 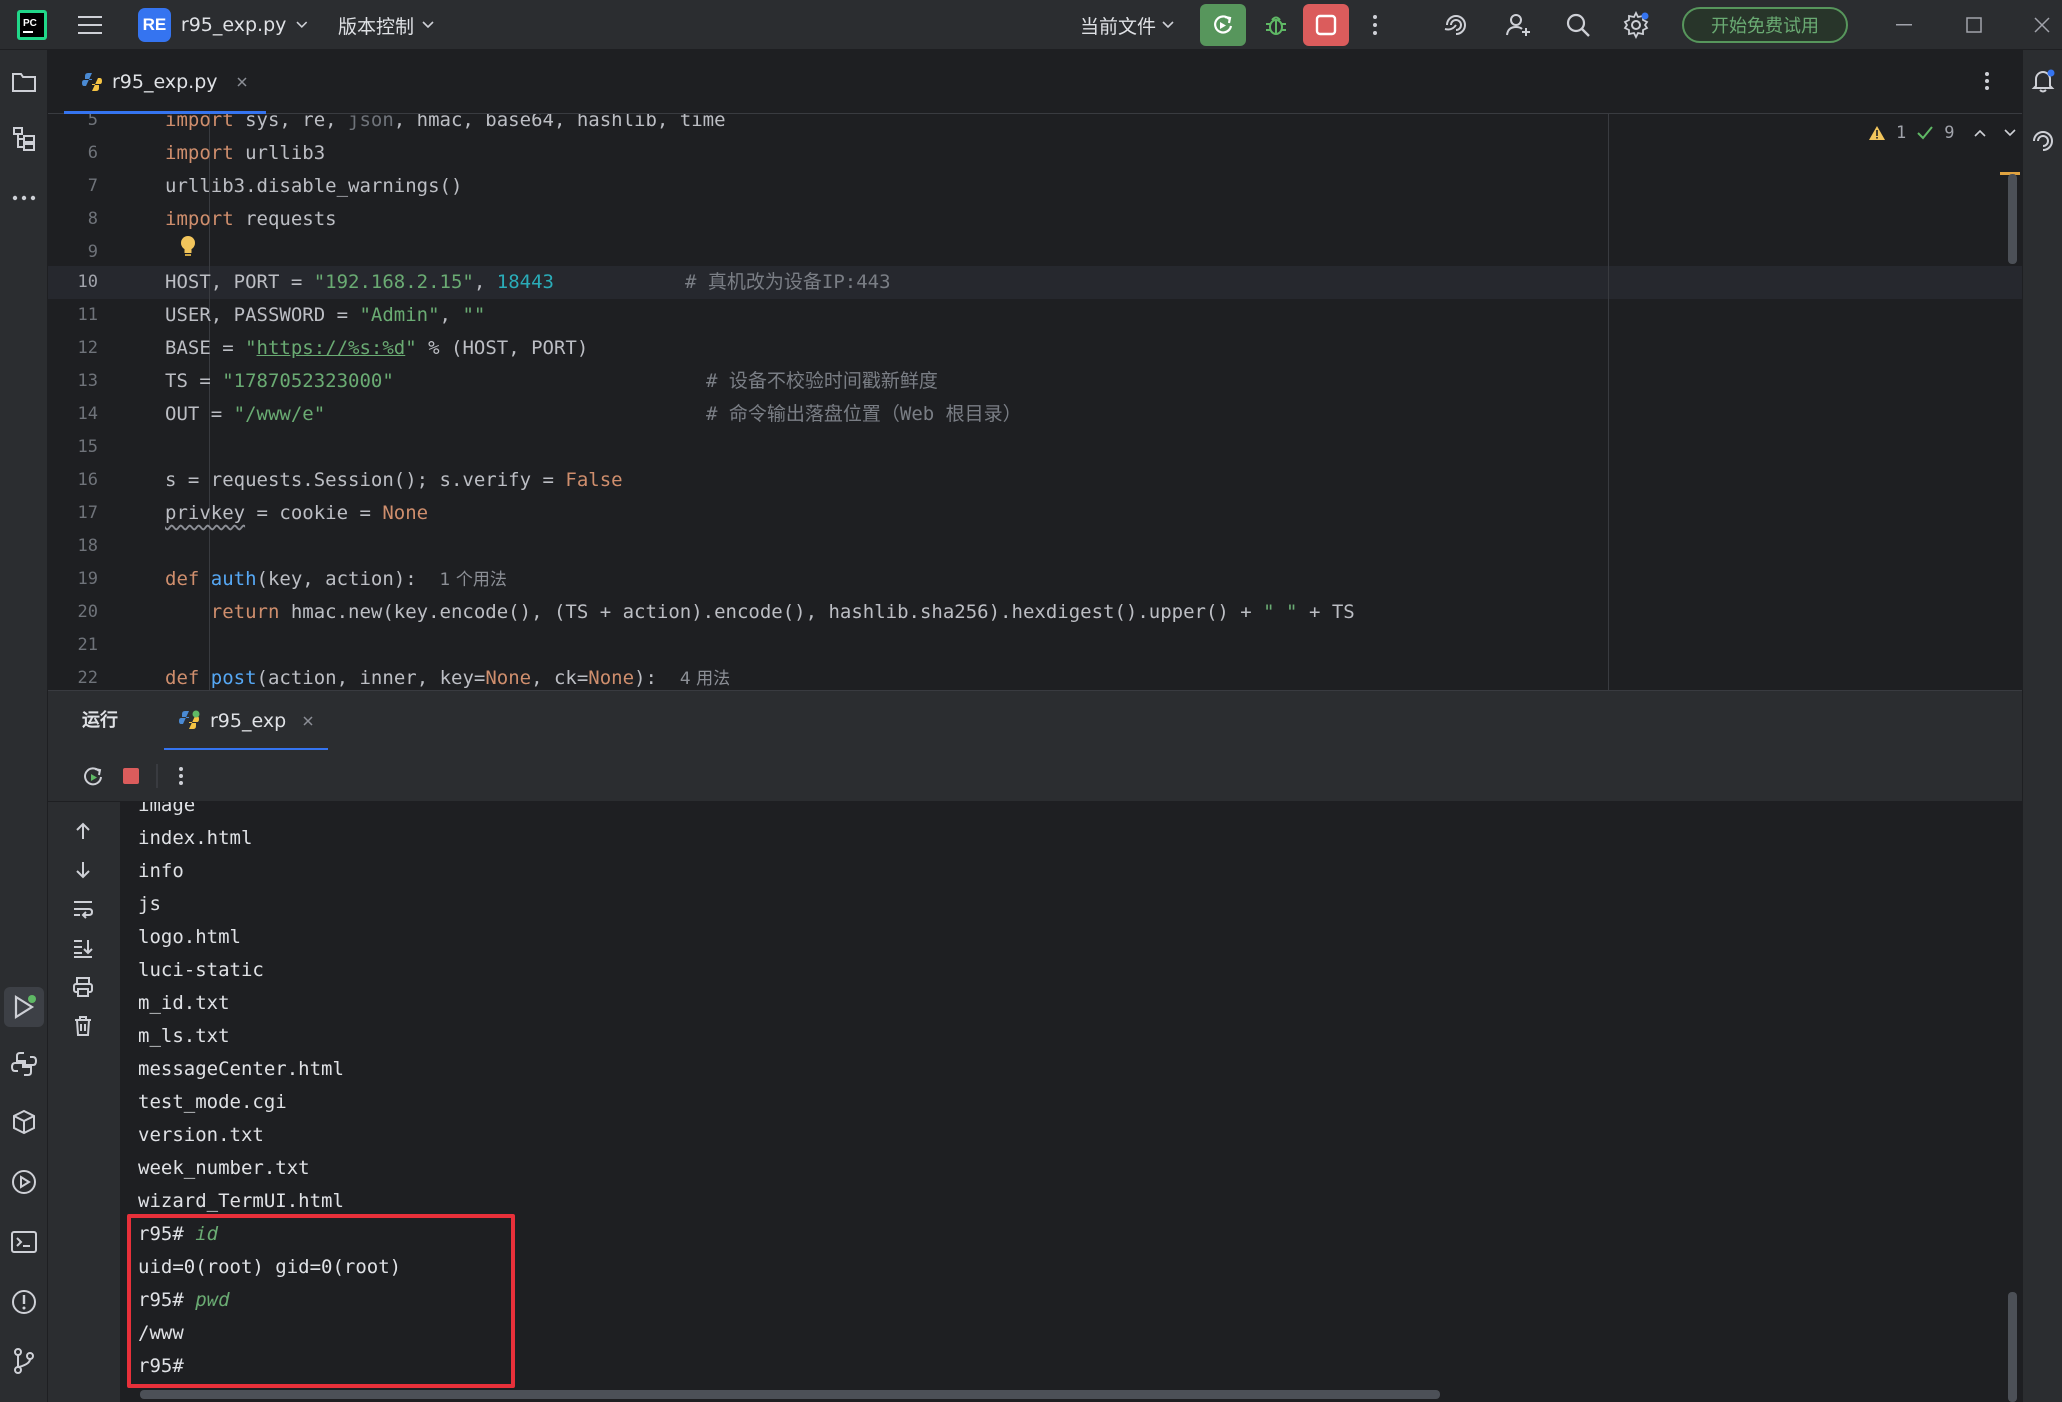 I want to click on console-line: logo.html, so click(x=189, y=937).